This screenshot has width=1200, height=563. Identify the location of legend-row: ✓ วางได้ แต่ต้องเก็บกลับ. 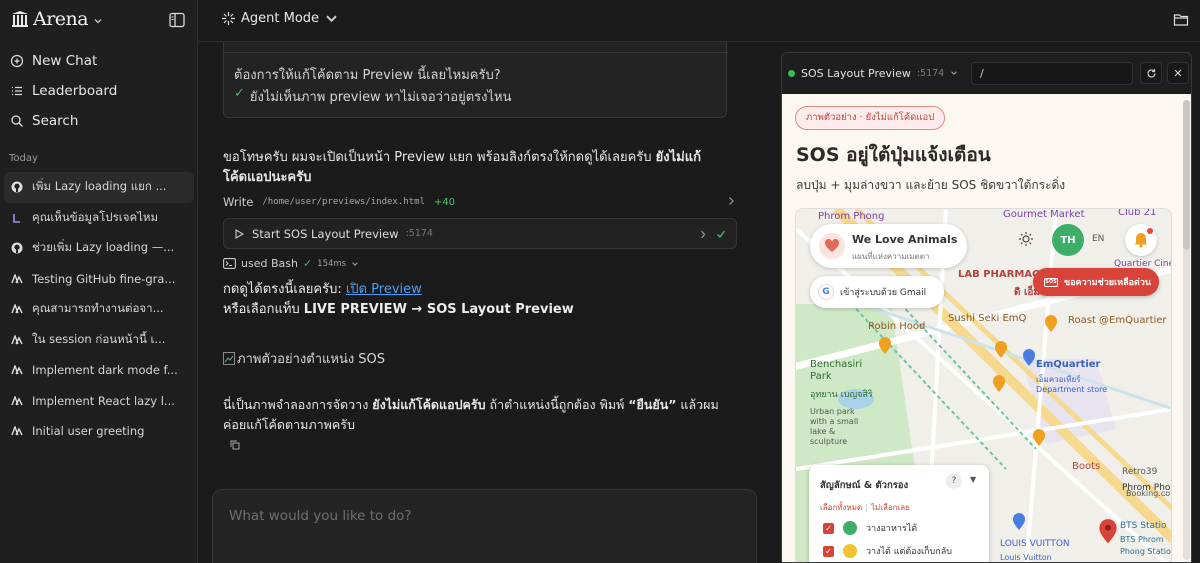
(887, 551).